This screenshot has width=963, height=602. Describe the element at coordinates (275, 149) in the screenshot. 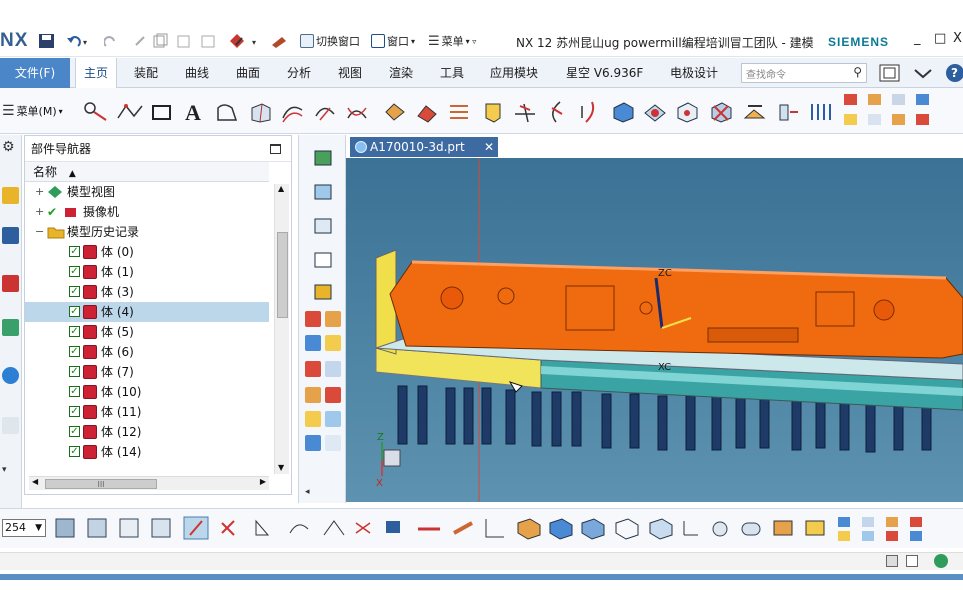

I see `maximize-panel-icon` at that location.